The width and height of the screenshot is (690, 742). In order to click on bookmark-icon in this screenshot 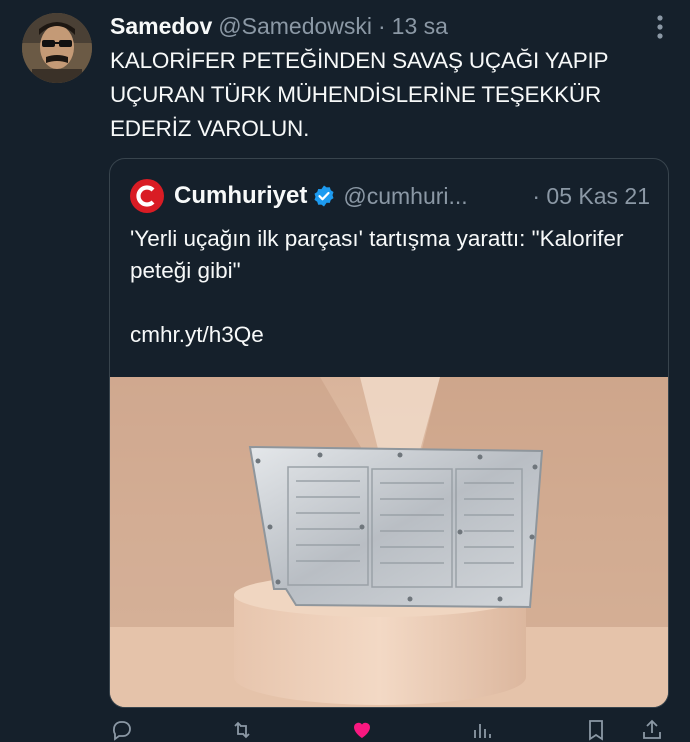, I will do `click(596, 730)`.